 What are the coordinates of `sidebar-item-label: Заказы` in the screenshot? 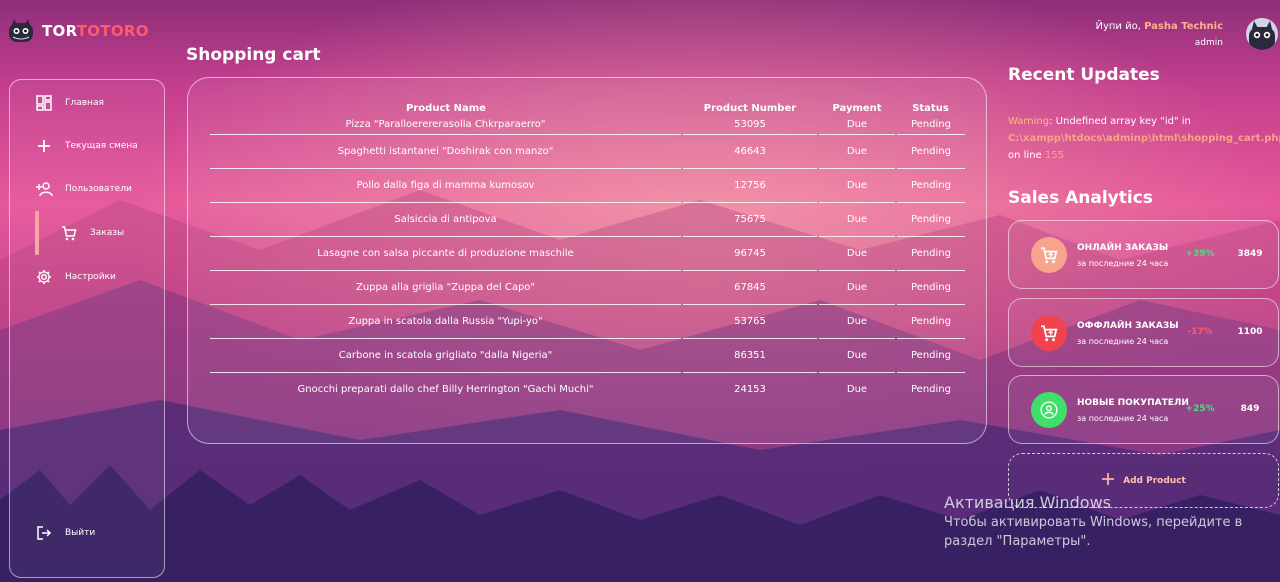 It's located at (107, 233).